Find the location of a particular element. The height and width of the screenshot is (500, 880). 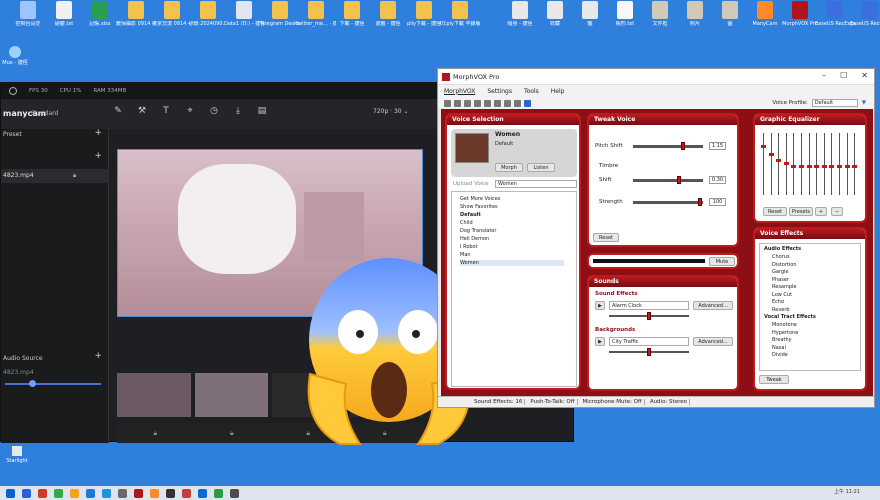

desktop-icon: 東京交流 0914 - 捷徑 is located at coordinates (172, 19).